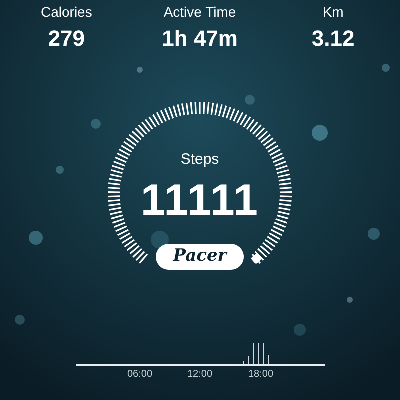 This screenshot has height=400, width=400. What do you see at coordinates (200, 12) in the screenshot?
I see `stat-label: Active Time` at bounding box center [200, 12].